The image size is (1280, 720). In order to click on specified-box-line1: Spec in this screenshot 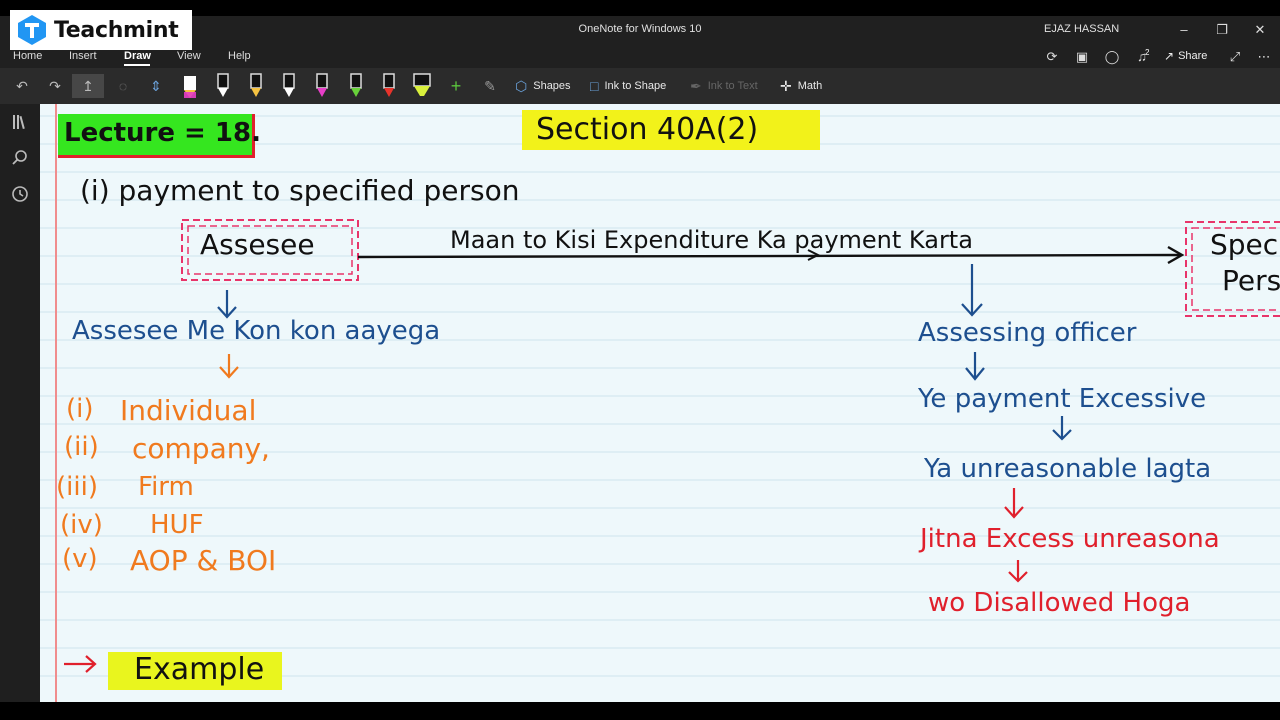, I will do `click(1244, 244)`.